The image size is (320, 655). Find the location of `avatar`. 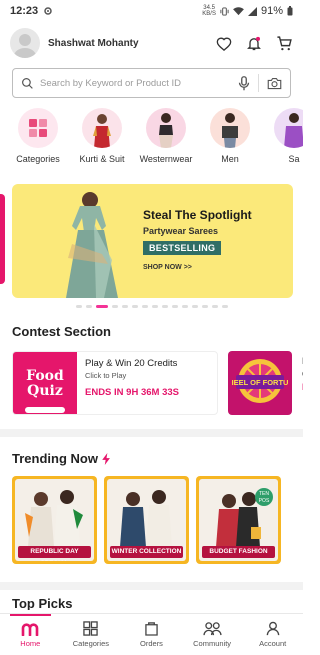

avatar is located at coordinates (25, 43).